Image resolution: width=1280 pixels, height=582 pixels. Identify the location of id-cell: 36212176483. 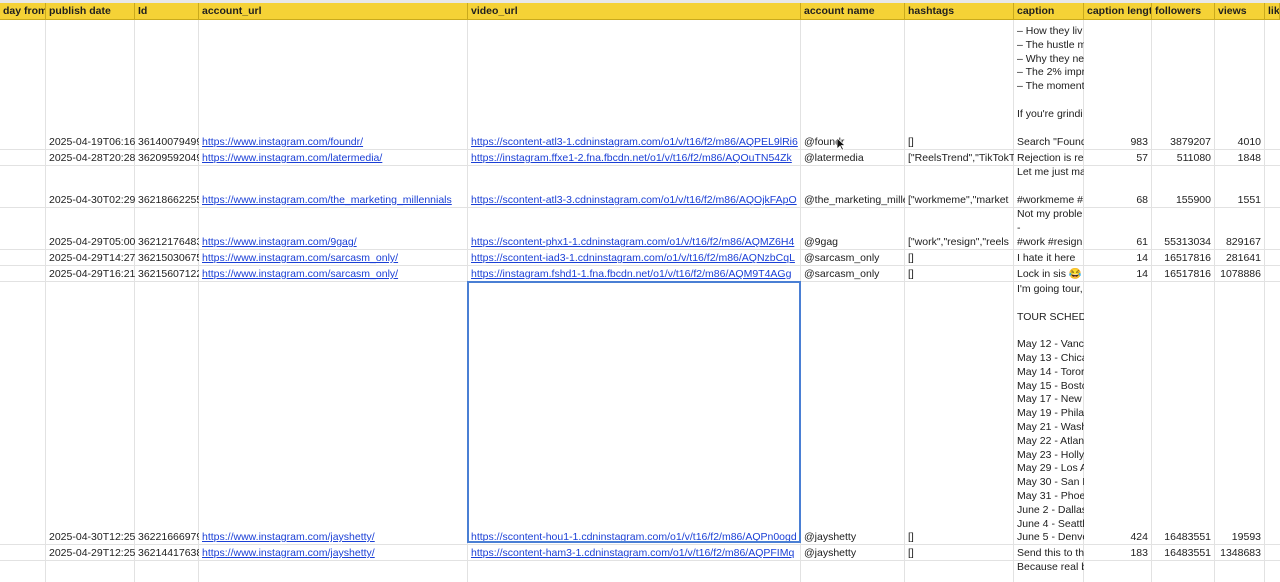
(168, 242).